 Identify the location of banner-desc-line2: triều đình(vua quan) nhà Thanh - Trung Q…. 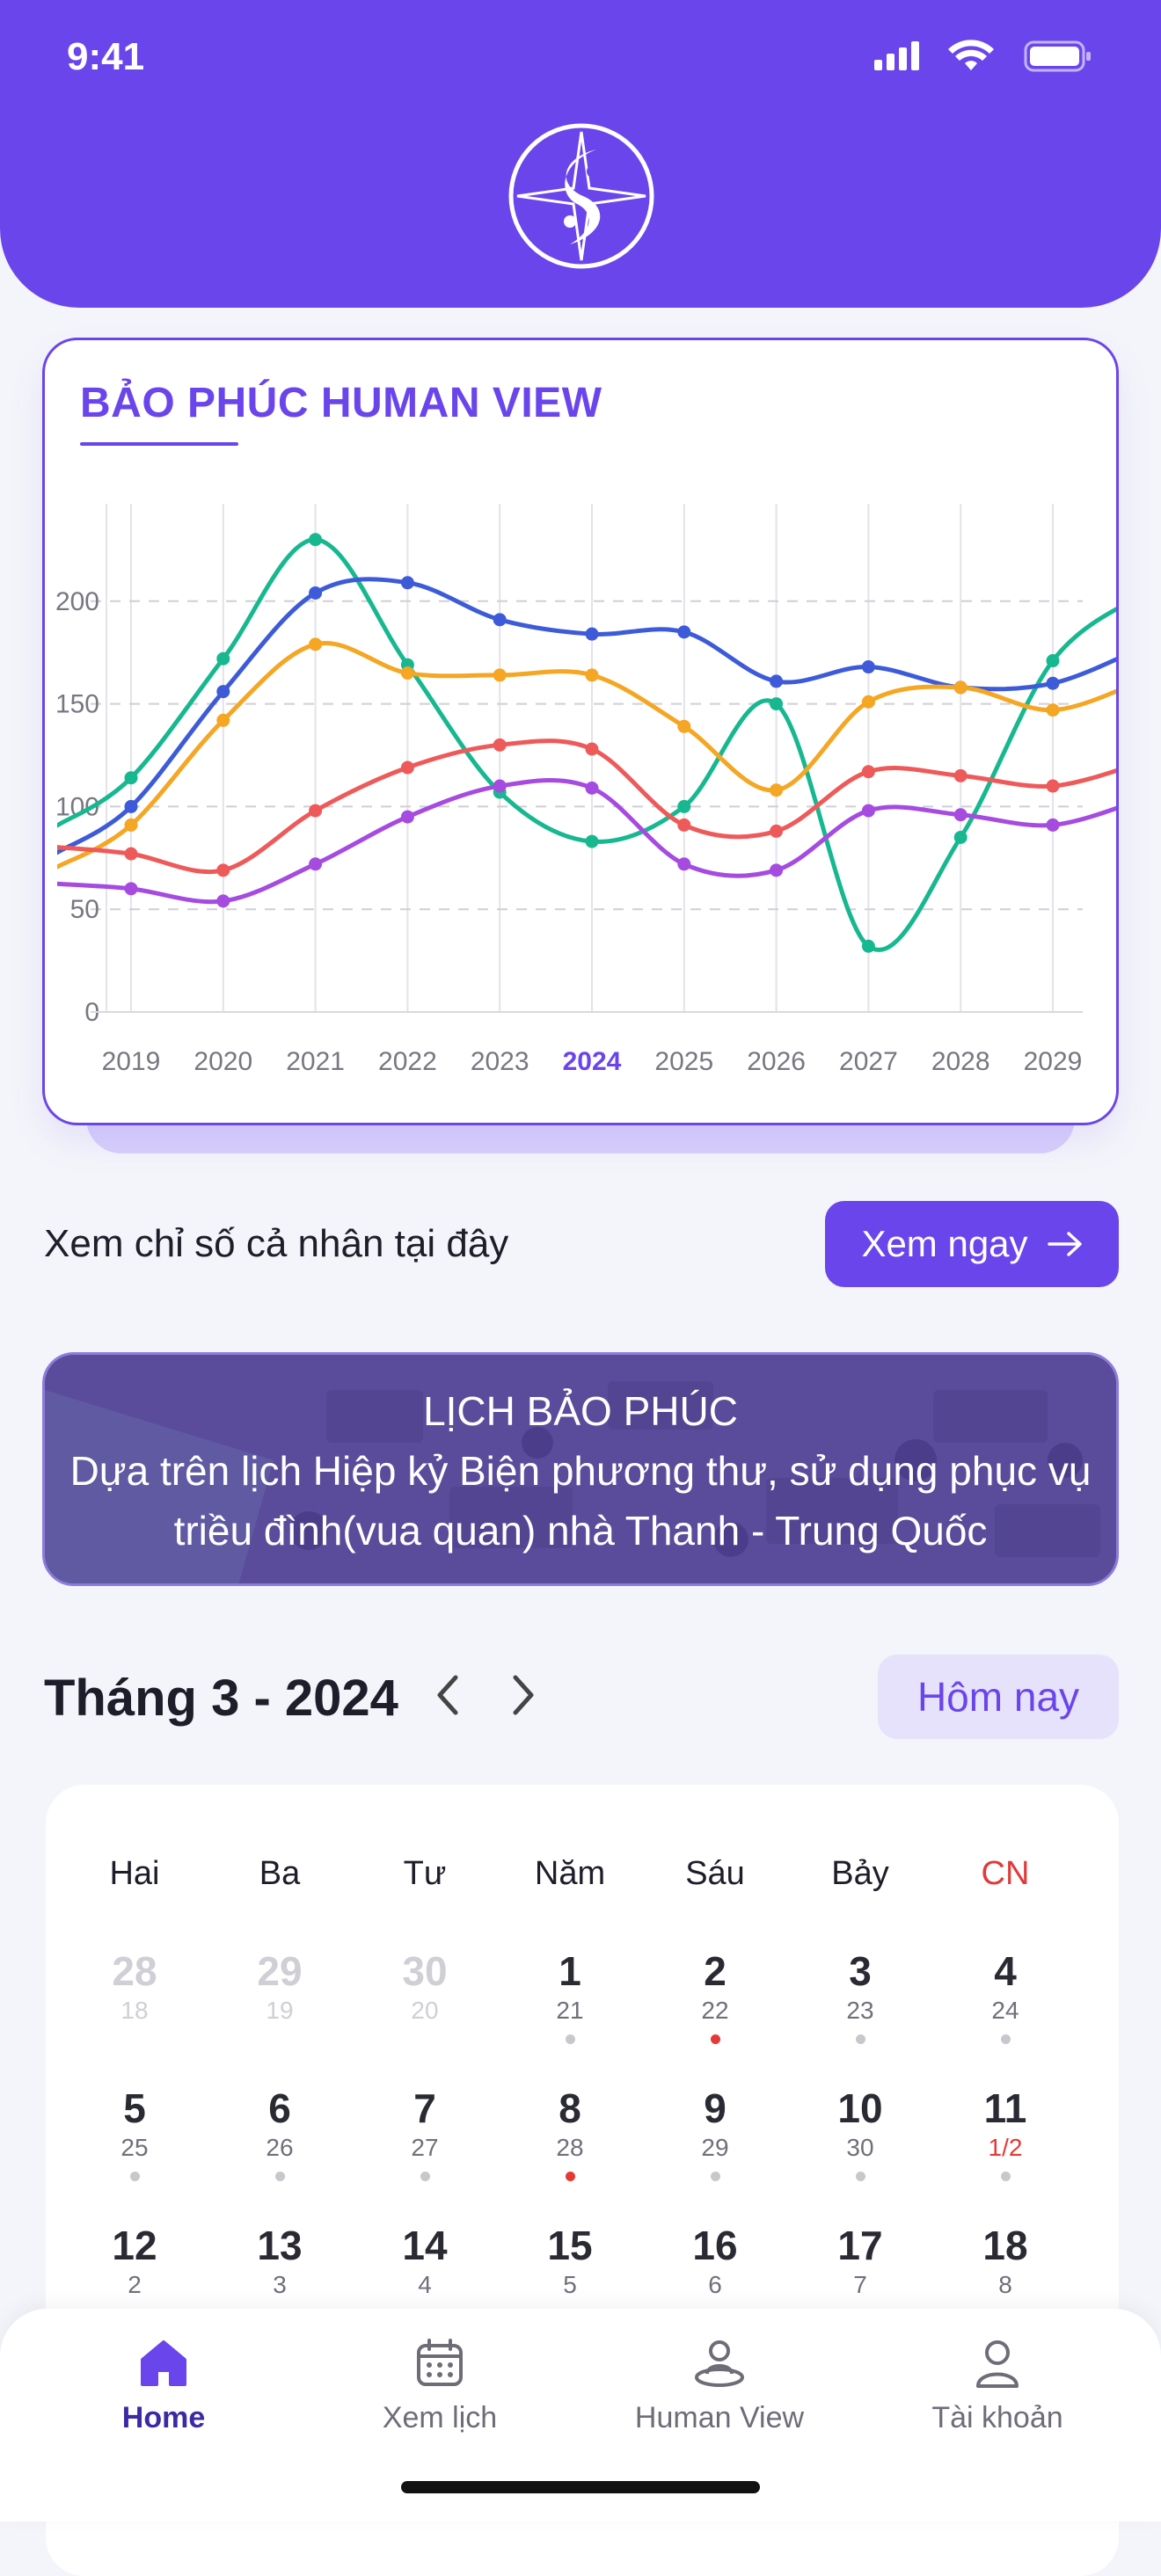
(580, 1531).